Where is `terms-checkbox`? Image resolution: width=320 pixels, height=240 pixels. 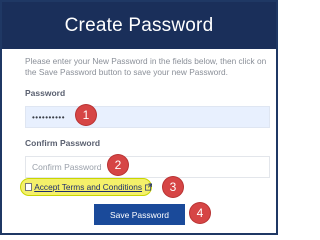 terms-checkbox is located at coordinates (29, 187).